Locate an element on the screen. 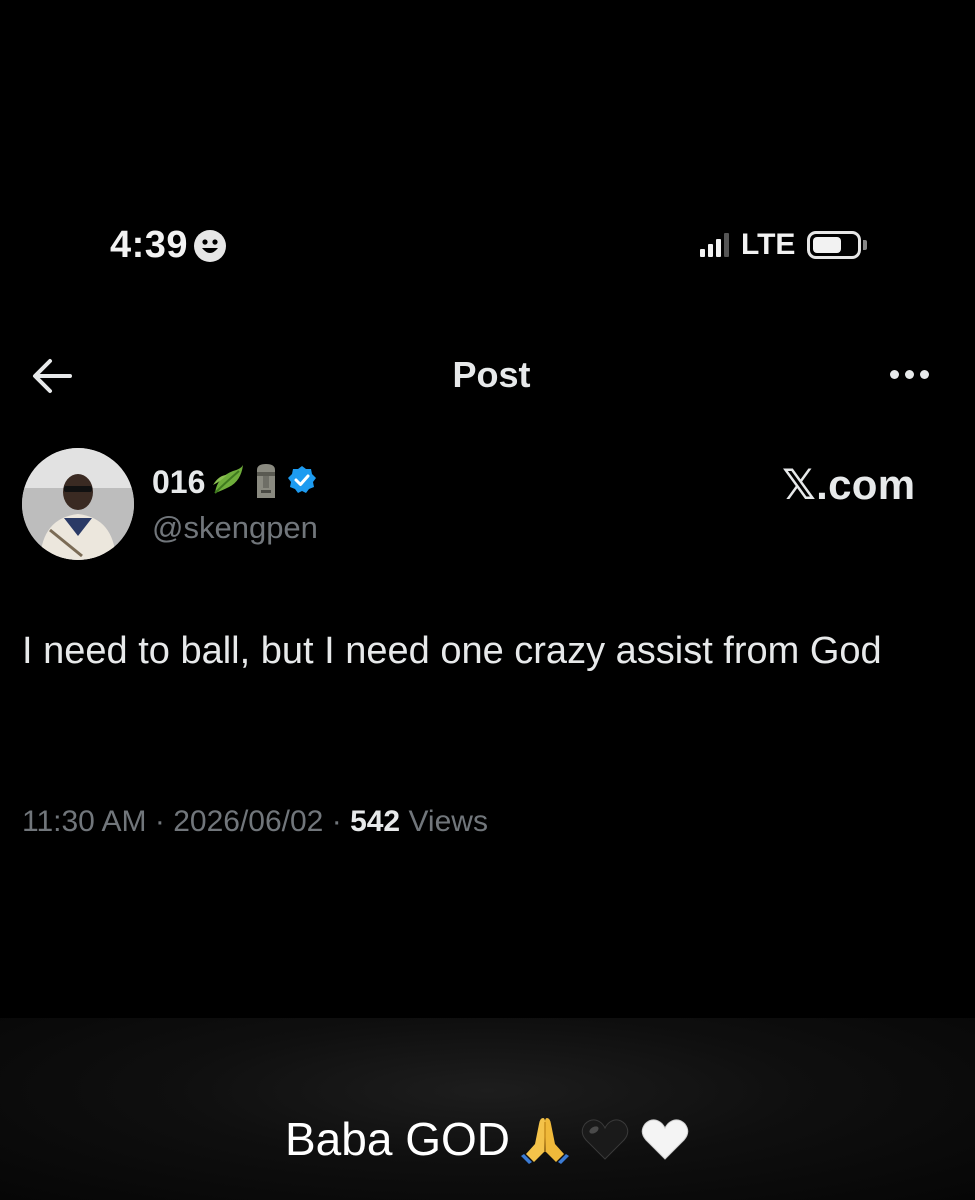 This screenshot has width=975, height=1200. post-date: 2026/06/02 is located at coordinates (248, 821).